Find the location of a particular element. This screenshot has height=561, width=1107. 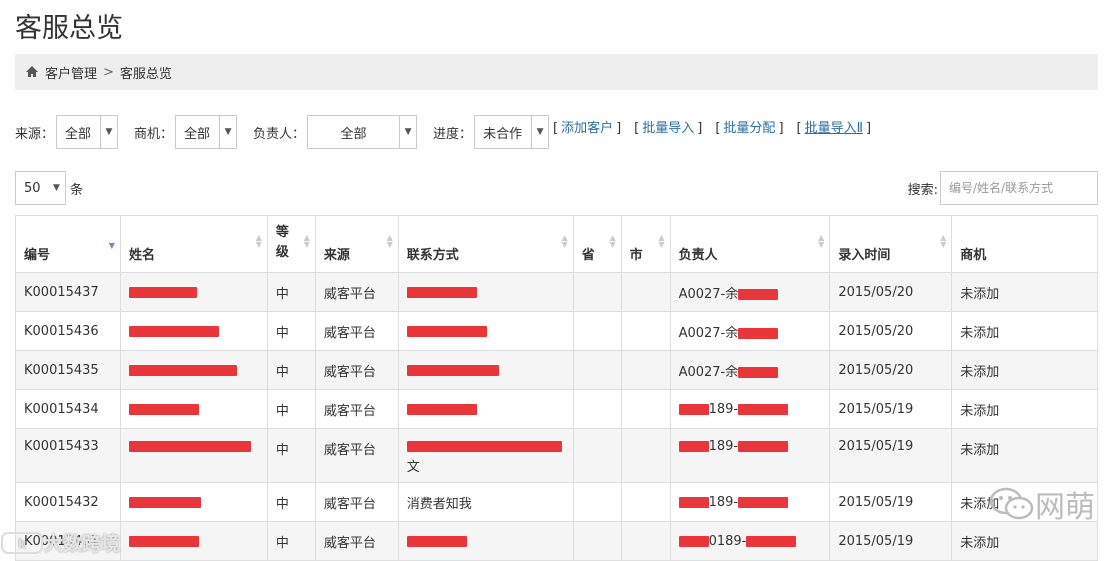

column-header-label: 市 is located at coordinates (636, 255).